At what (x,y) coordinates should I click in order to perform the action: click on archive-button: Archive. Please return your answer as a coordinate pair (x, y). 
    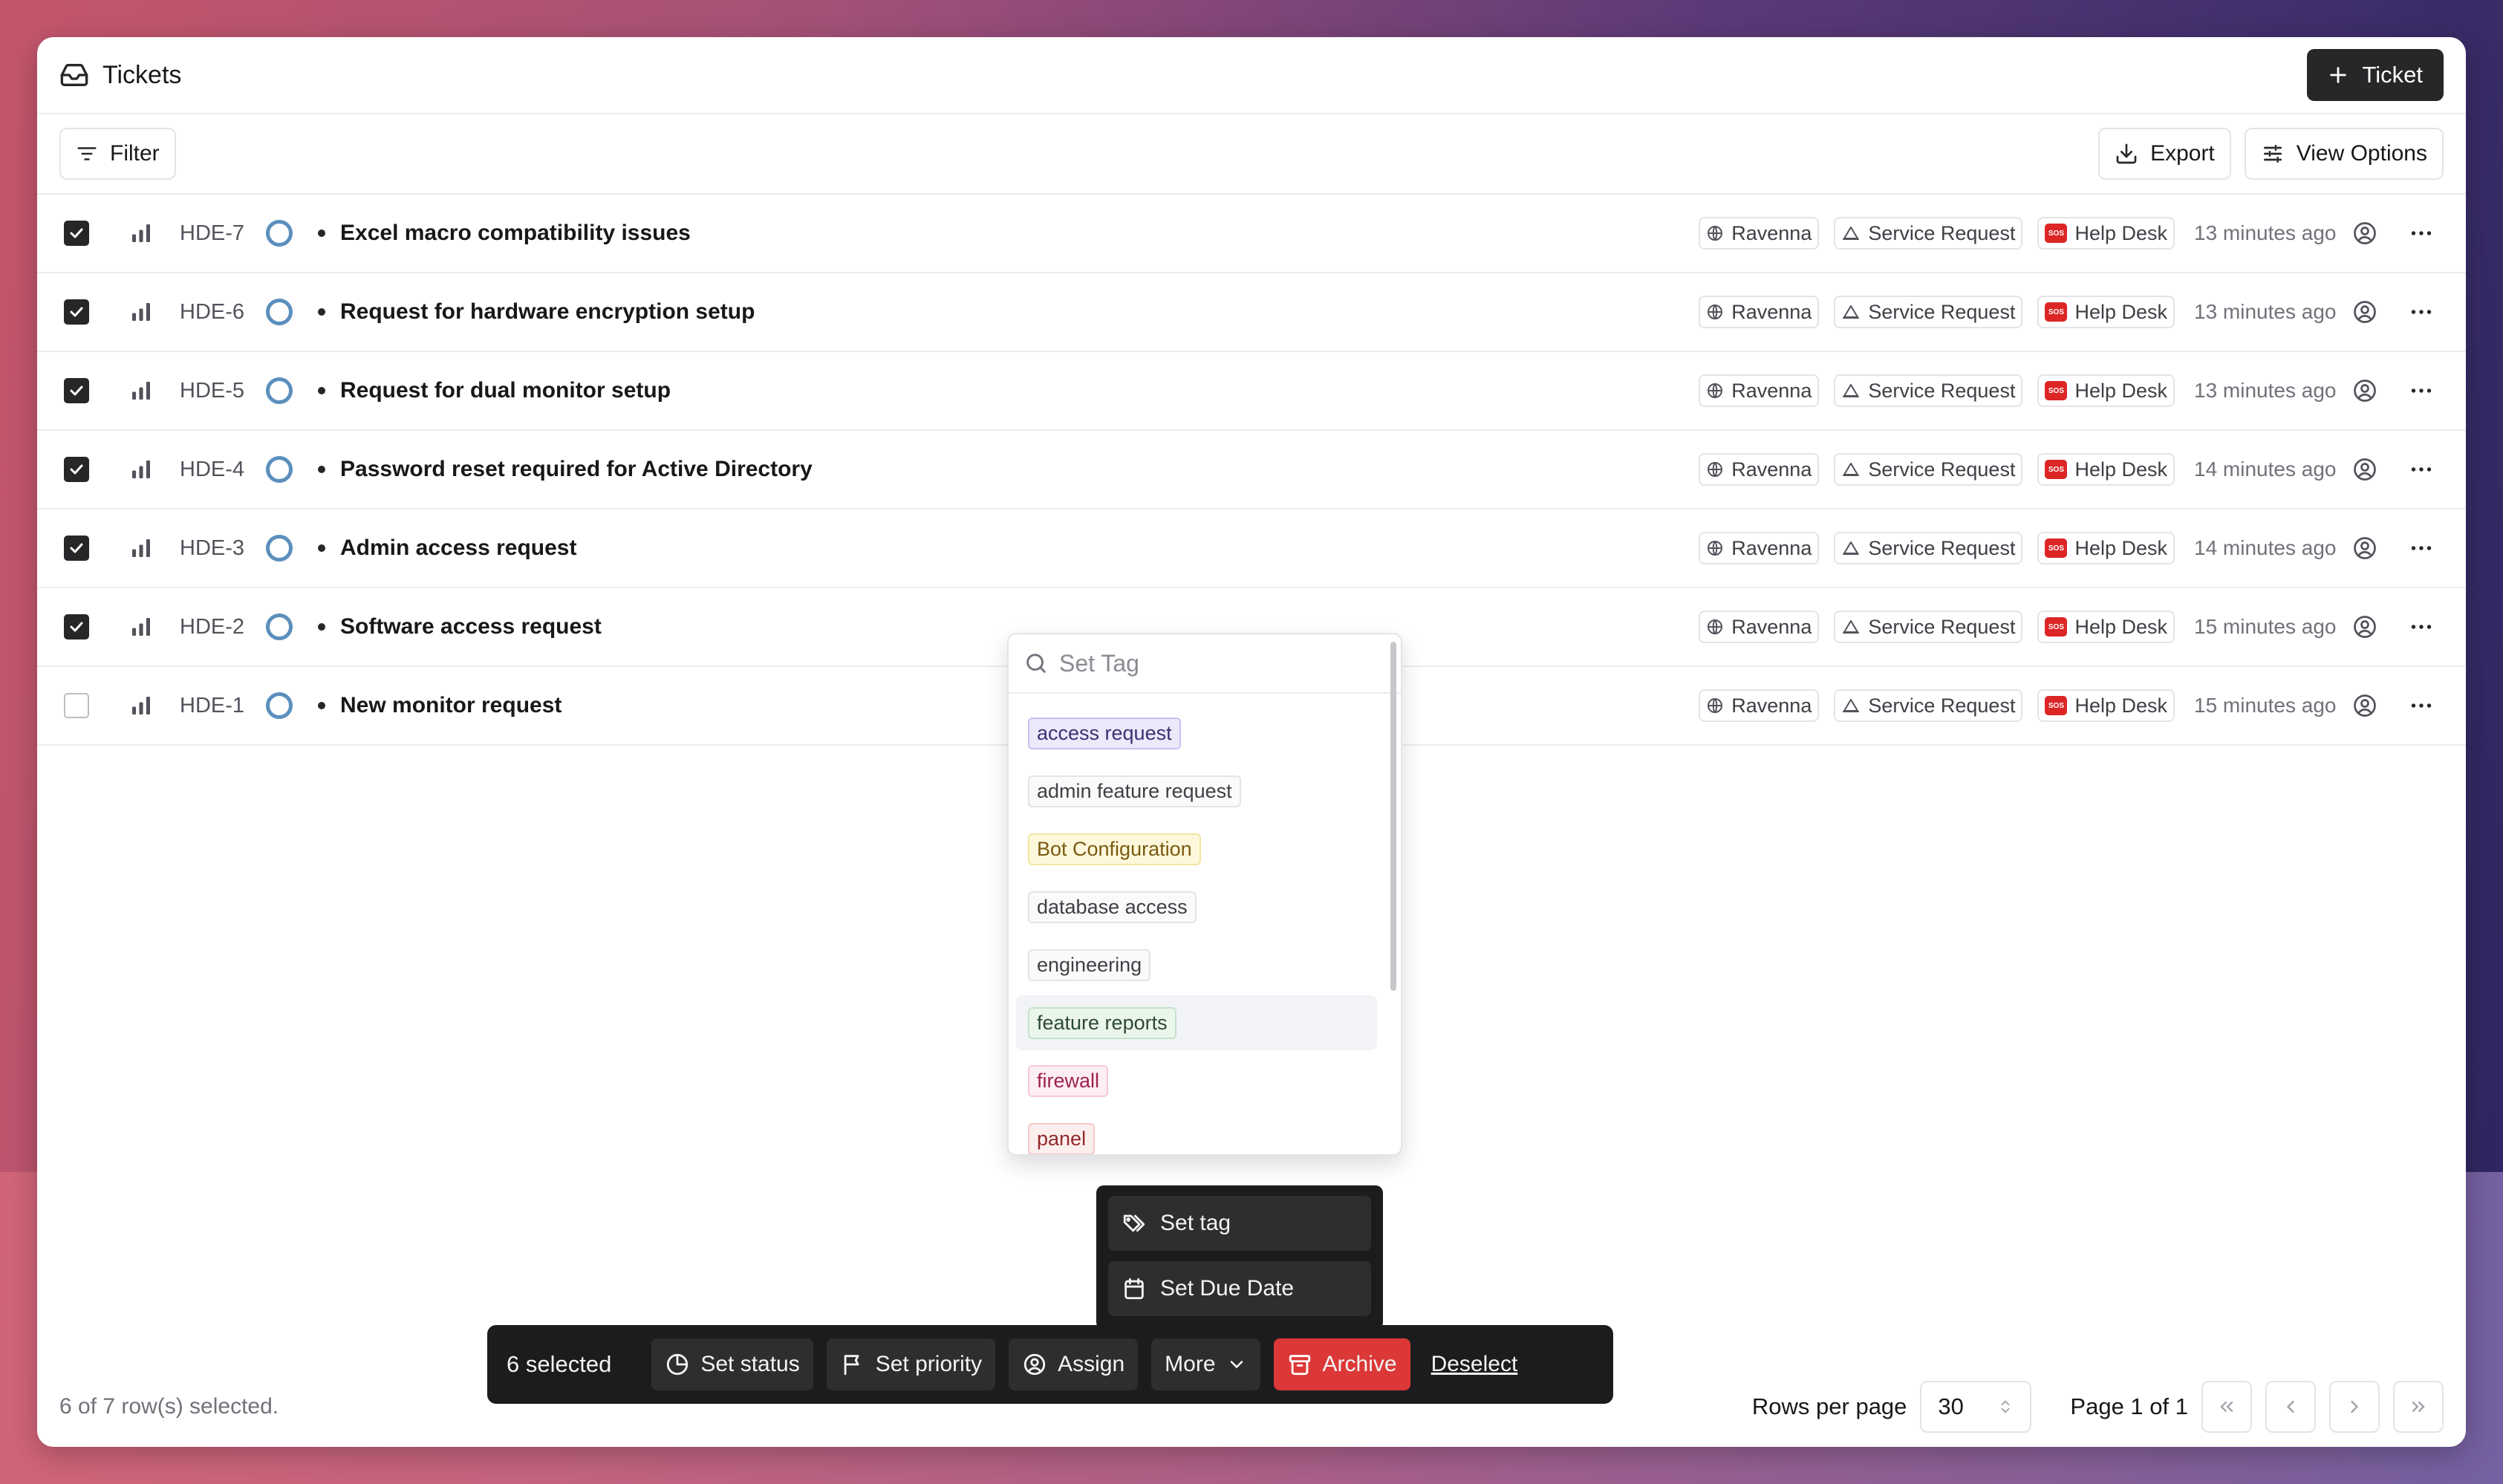
    Looking at the image, I should click on (1341, 1364).